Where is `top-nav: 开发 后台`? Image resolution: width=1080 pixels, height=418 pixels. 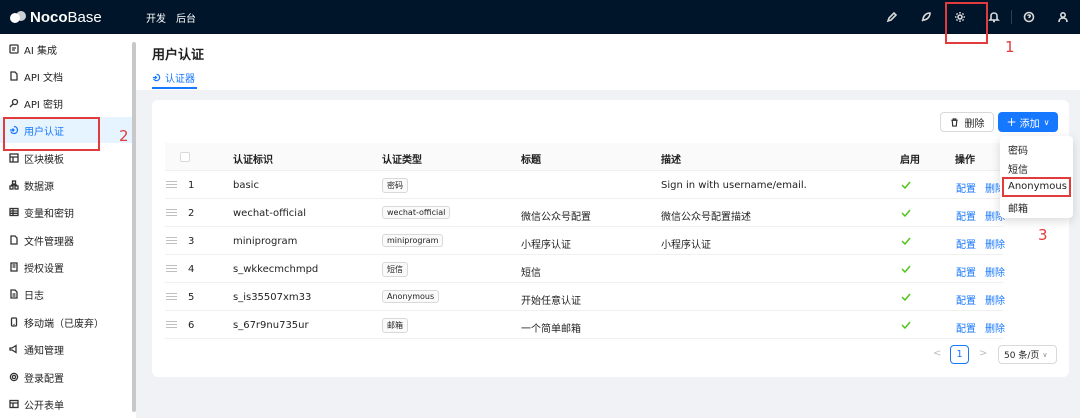
top-nav: 开发 后台 is located at coordinates (171, 17).